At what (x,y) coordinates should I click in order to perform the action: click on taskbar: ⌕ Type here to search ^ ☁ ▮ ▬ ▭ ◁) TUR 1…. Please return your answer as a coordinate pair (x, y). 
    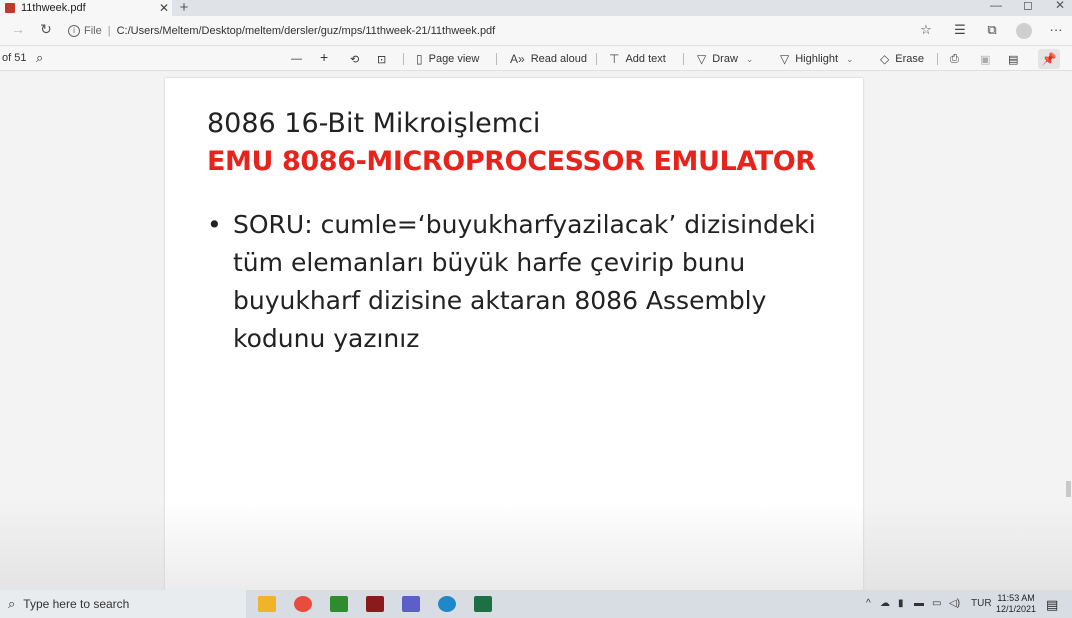
    Looking at the image, I should click on (536, 604).